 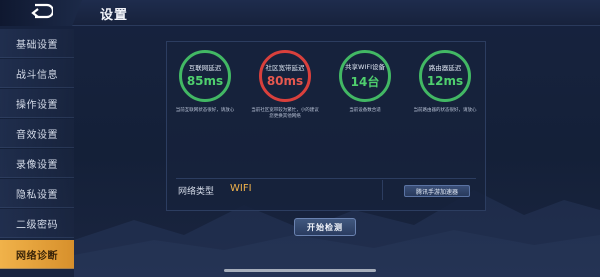 I want to click on community-bandwidth-latency-stat: 社区宽带延迟 80ms 当前社区宽带较为繁忙，小的建议您更换其他网络, so click(x=285, y=85).